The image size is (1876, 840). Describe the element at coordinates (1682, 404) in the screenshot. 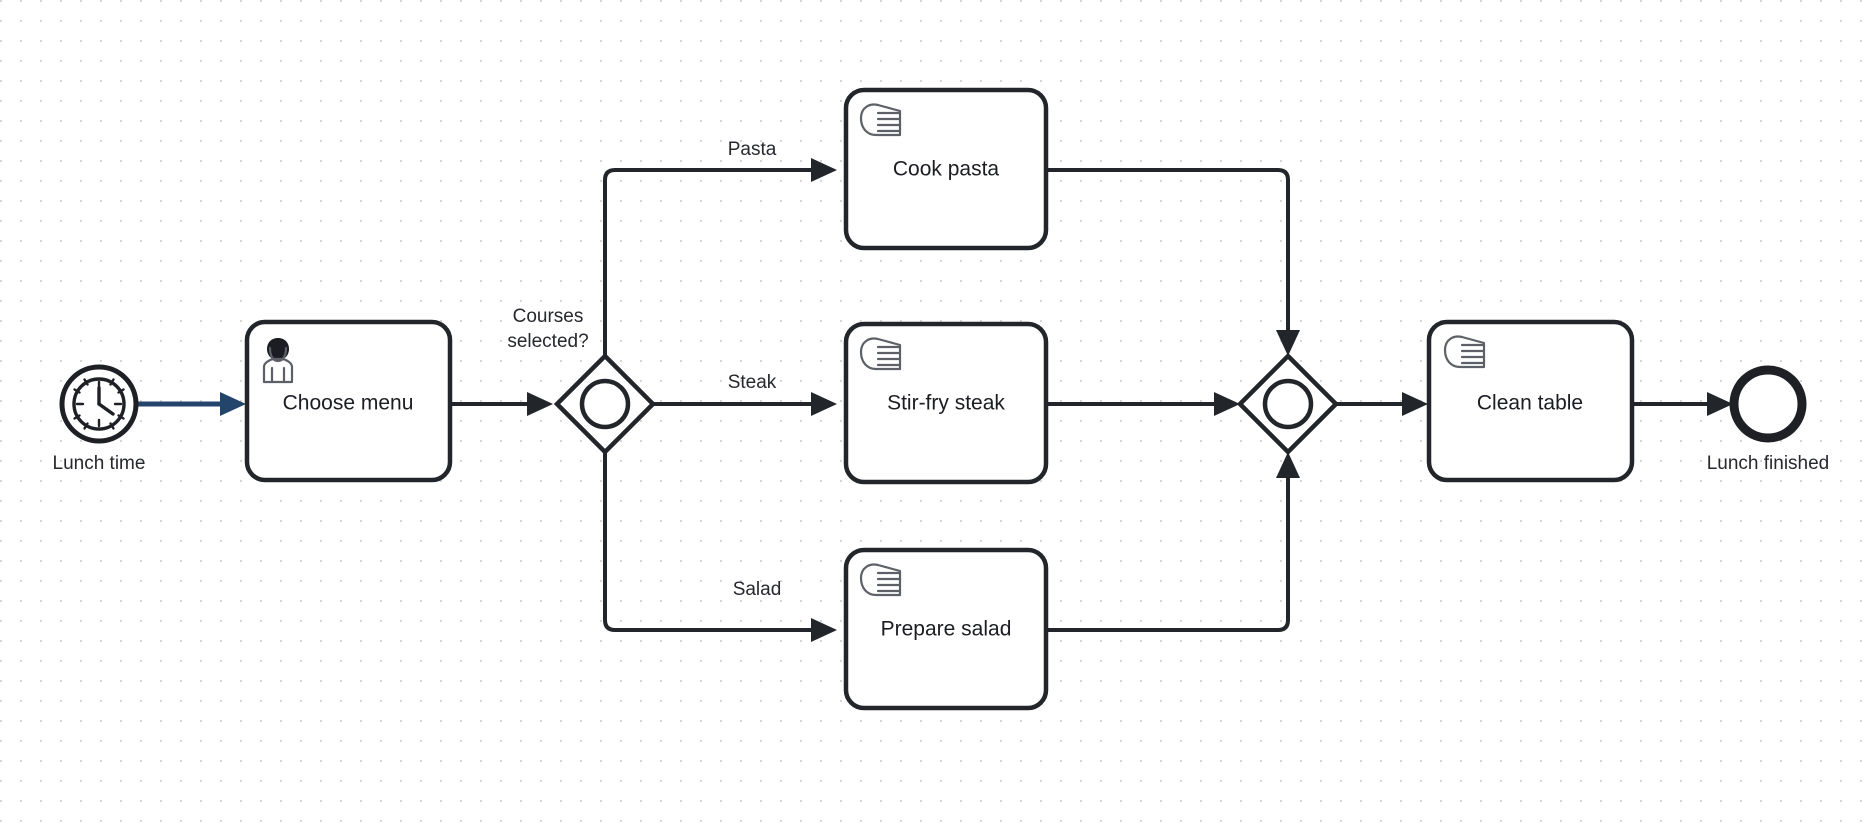

I see `flow-clean-table-to-end` at that location.